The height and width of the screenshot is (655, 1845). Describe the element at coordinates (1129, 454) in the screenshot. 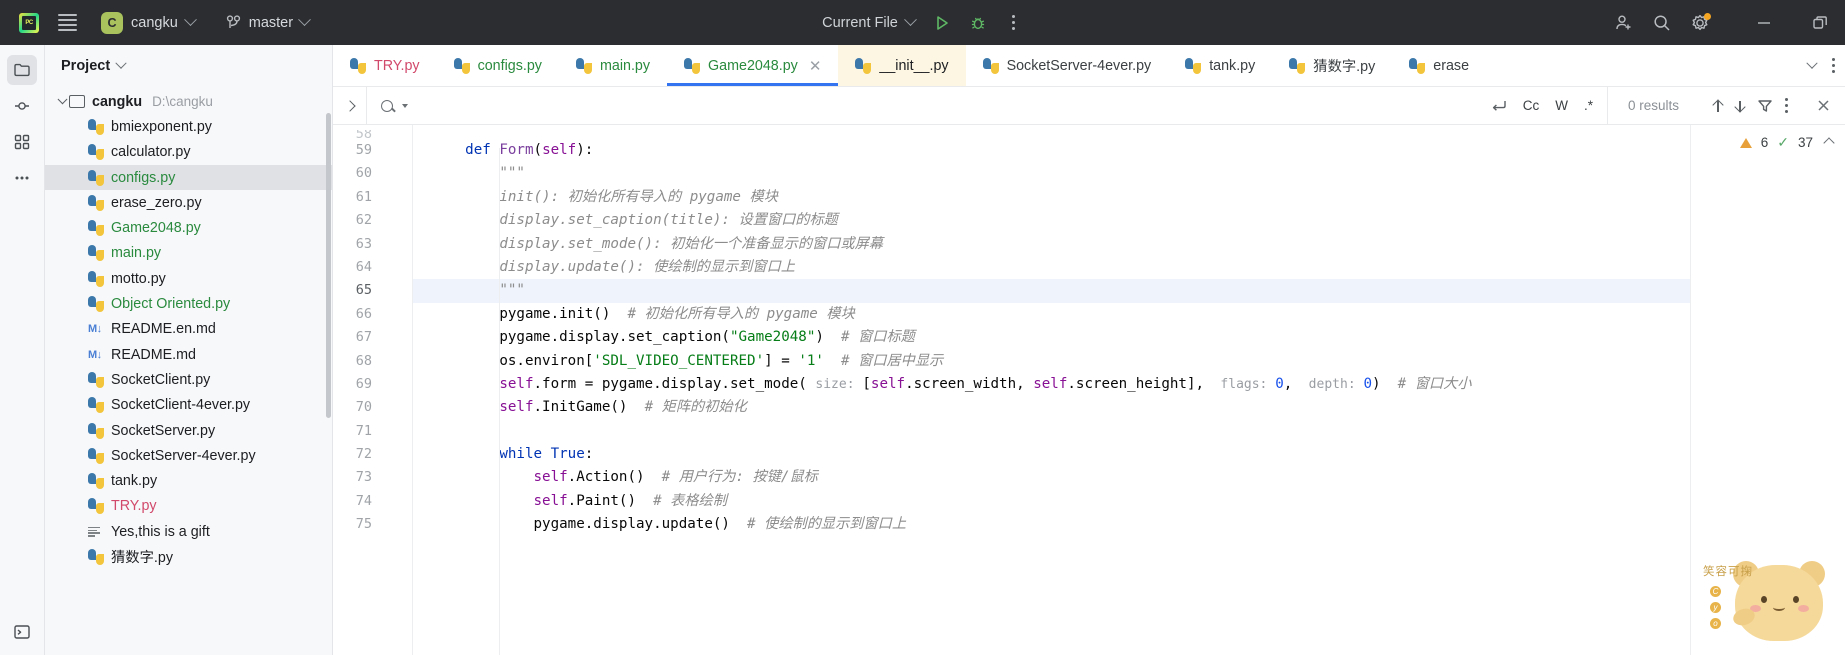

I see `code-line: while True:` at that location.